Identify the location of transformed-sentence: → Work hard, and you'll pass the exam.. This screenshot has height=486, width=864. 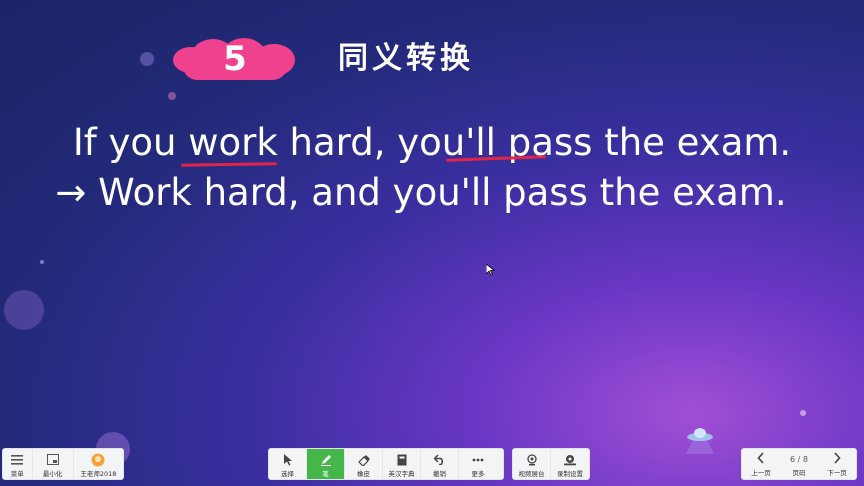
(421, 192).